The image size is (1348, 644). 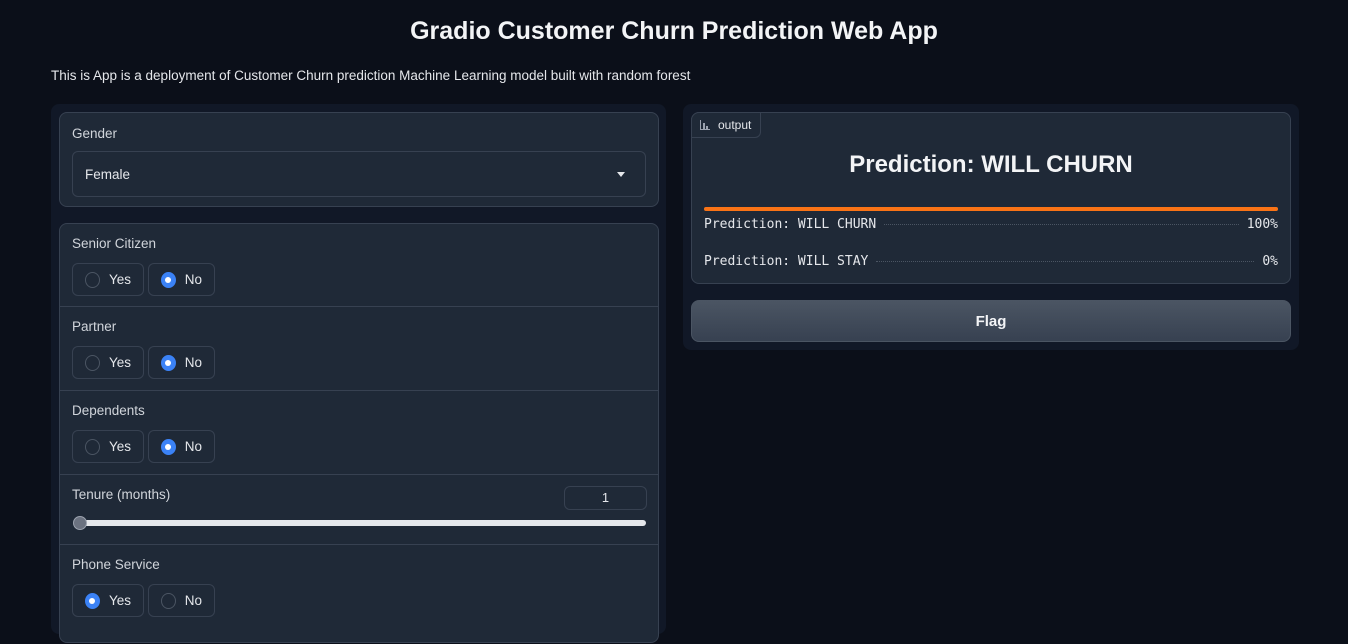 I want to click on label-chart-icon, so click(x=705, y=125).